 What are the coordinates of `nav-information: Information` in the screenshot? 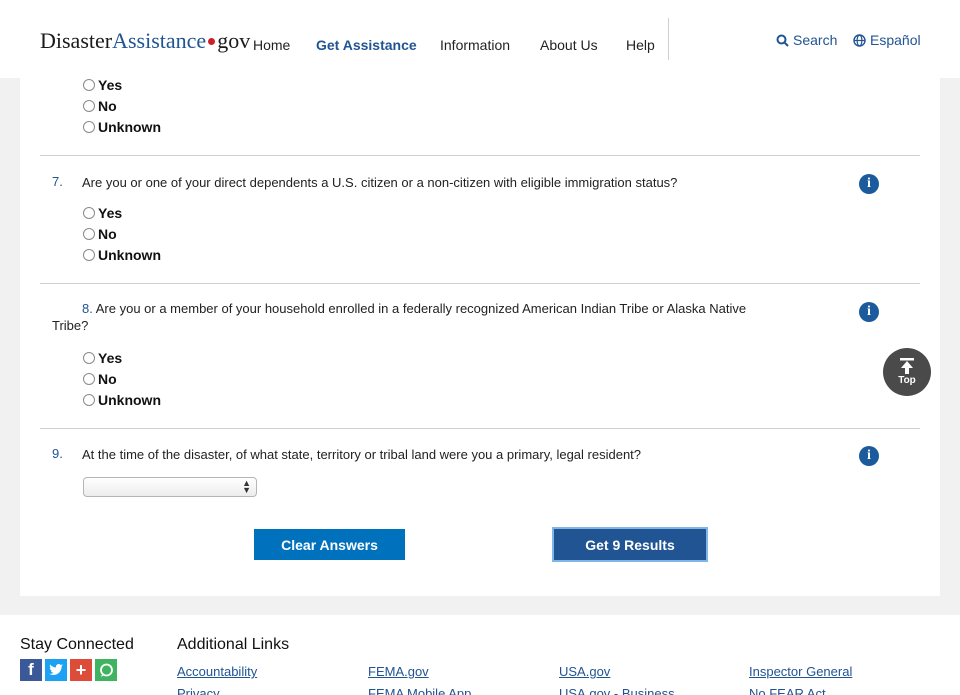 It's located at (475, 45).